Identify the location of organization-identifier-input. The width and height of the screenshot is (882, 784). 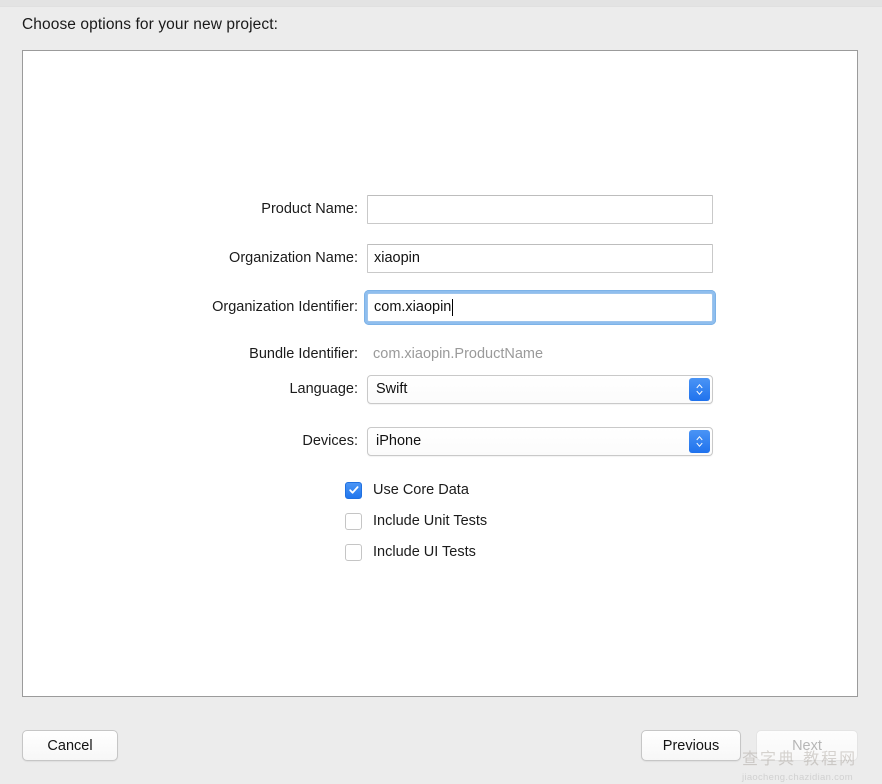
(540, 307).